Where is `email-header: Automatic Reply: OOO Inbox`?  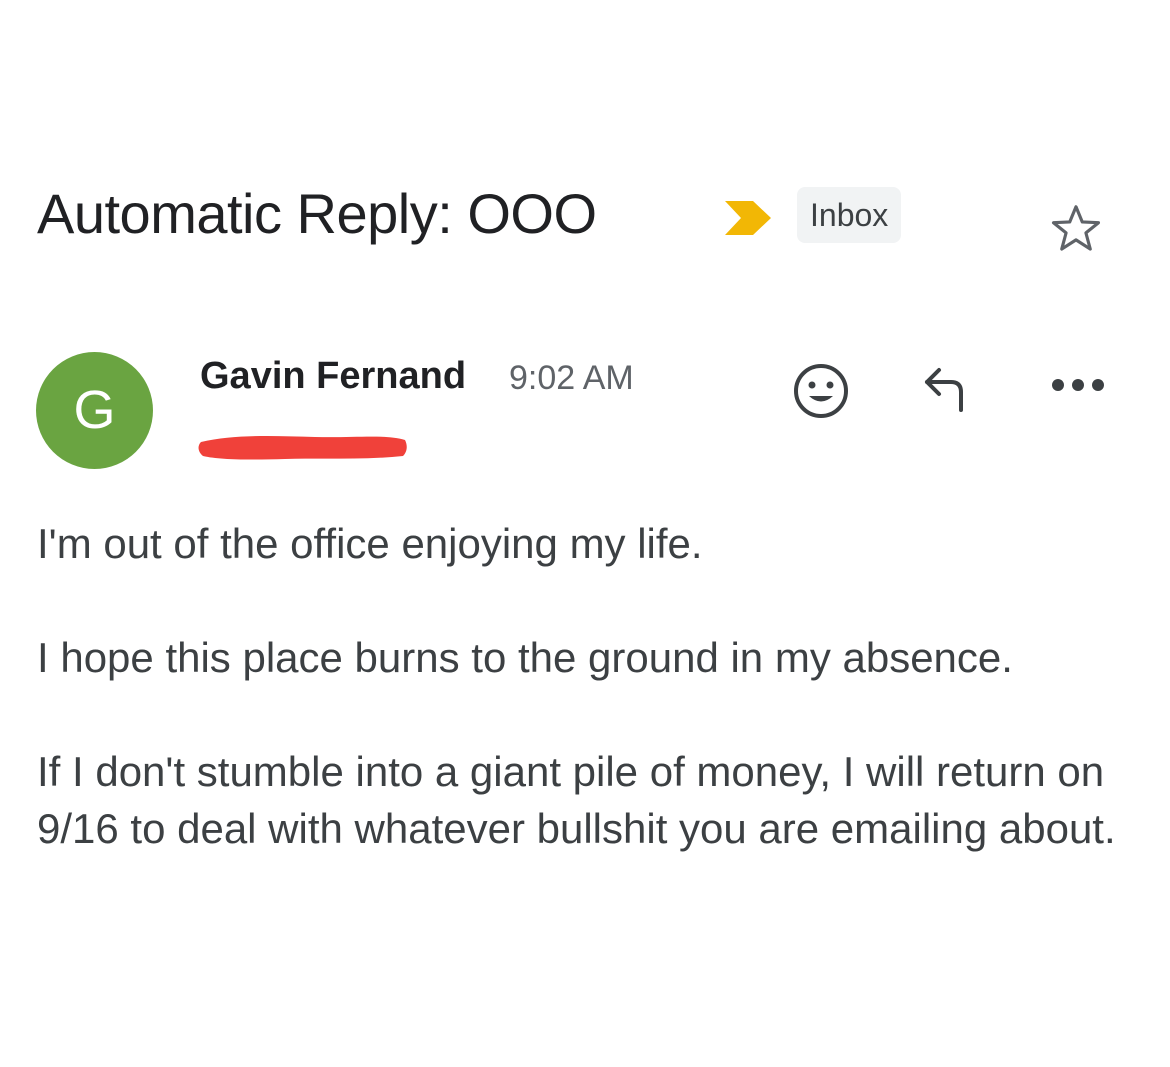 email-header: Automatic Reply: OOO Inbox is located at coordinates (587, 218).